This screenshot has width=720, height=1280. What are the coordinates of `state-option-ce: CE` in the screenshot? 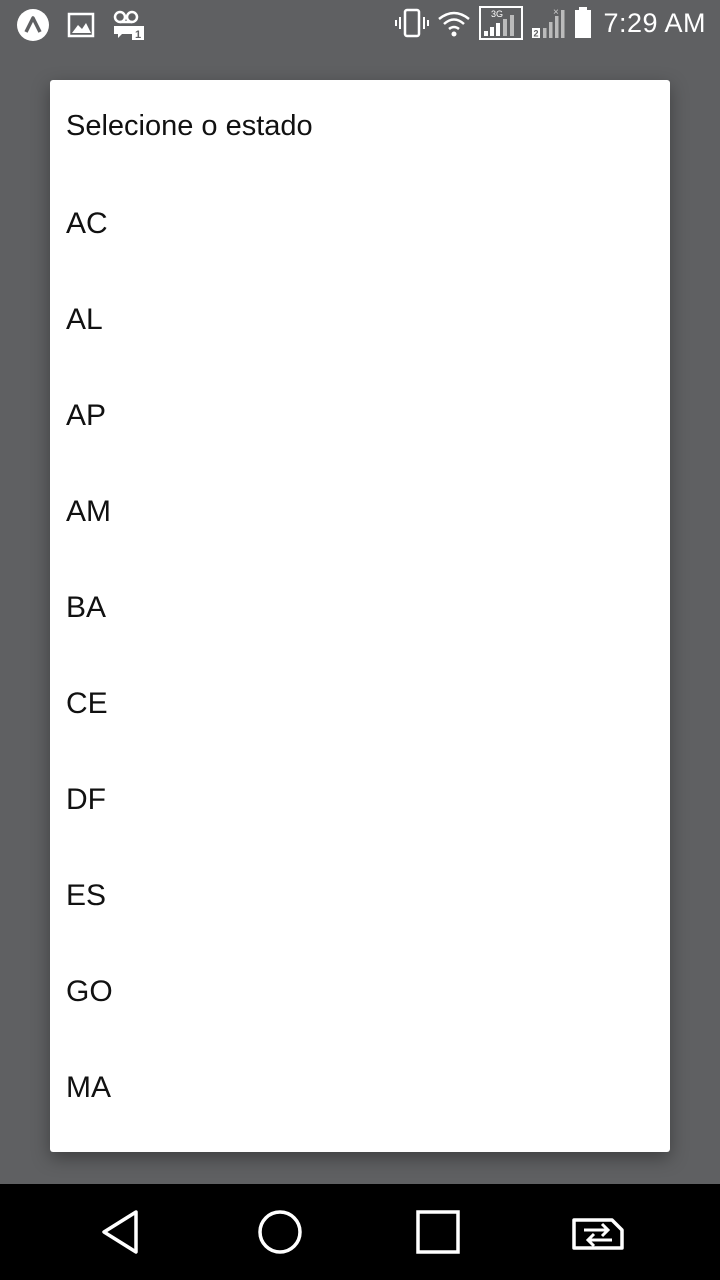 It's located at (360, 704).